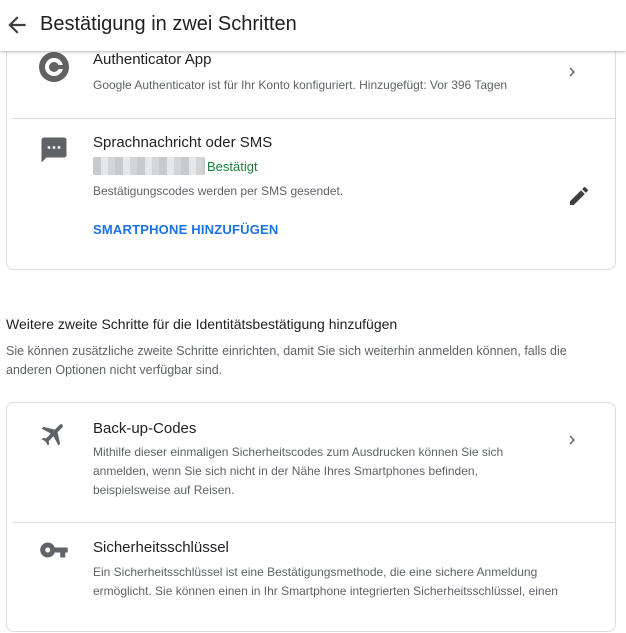 The height and width of the screenshot is (633, 626). I want to click on key-icon, so click(54, 550).